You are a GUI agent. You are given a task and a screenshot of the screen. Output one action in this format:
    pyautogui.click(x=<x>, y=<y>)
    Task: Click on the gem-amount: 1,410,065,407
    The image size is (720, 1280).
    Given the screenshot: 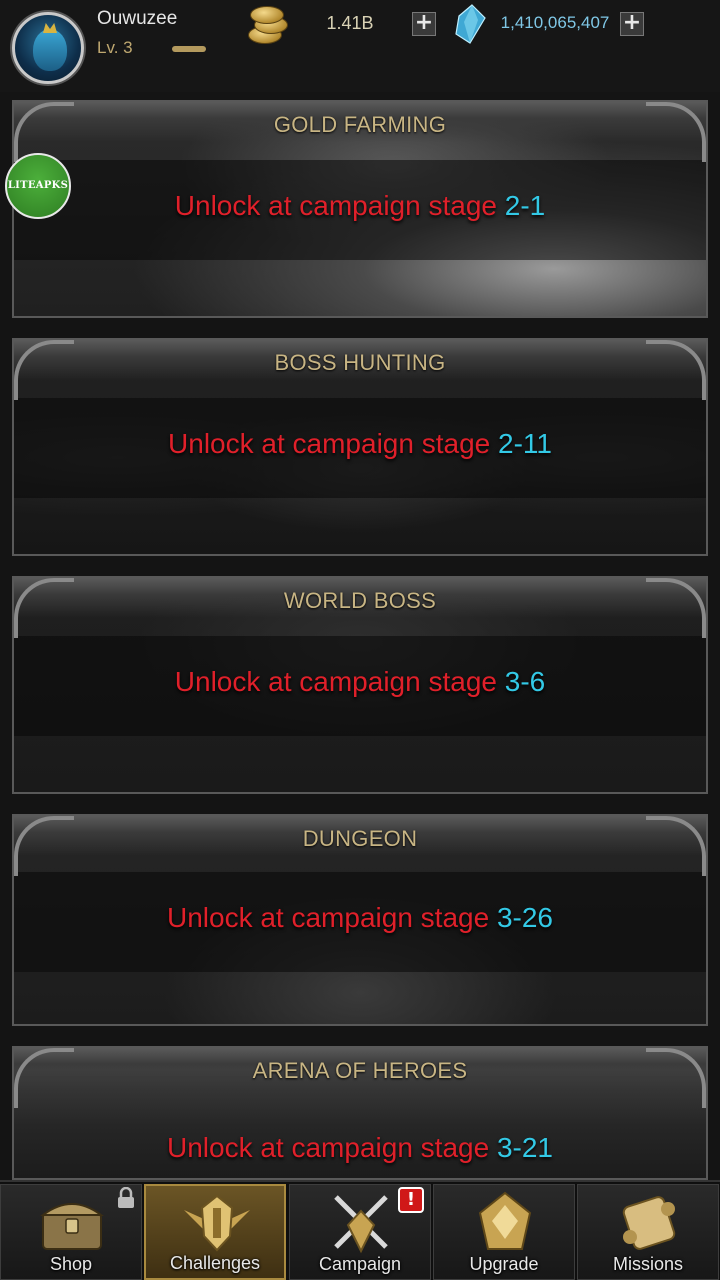 What is the action you would take?
    pyautogui.click(x=555, y=22)
    